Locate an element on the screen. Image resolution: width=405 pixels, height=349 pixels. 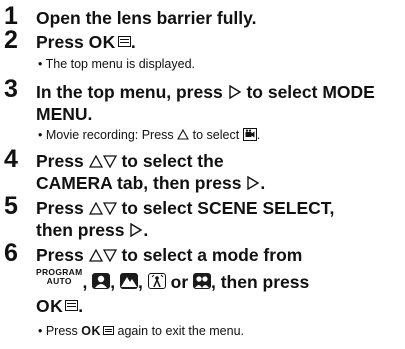
step-number: 6 is located at coordinates (11, 253).